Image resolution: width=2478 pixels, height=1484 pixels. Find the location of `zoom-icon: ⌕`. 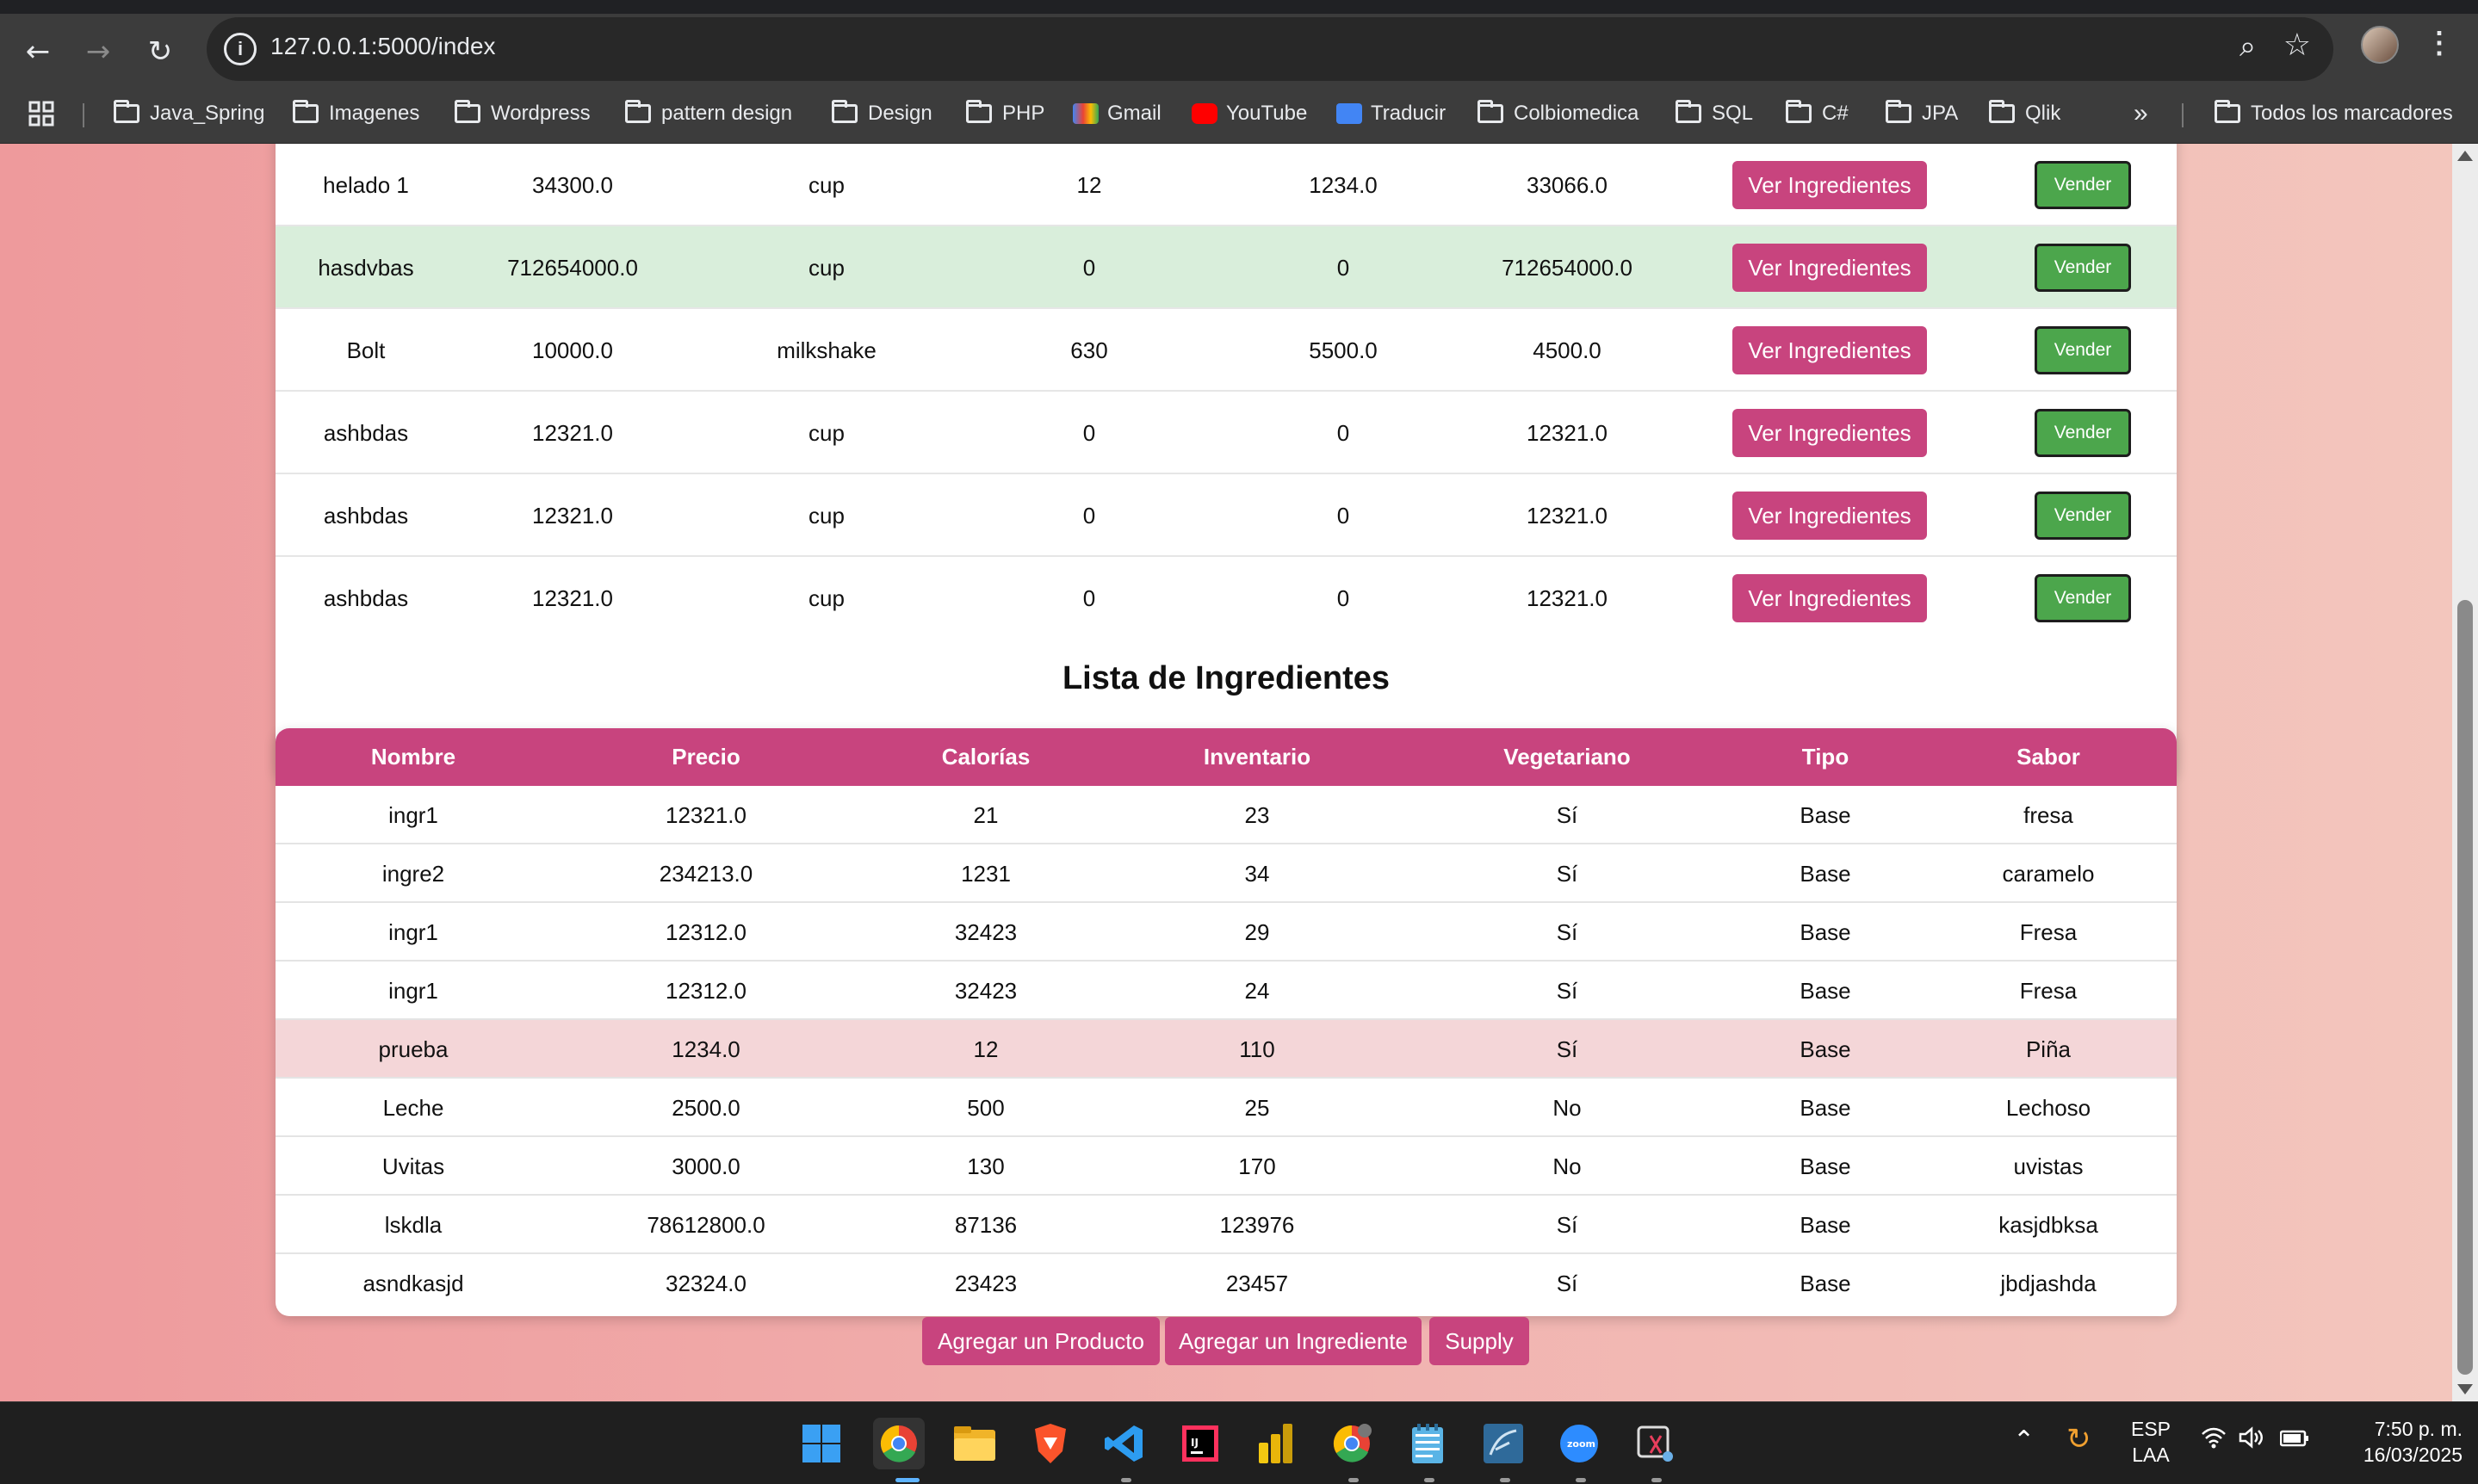

zoom-icon: ⌕ is located at coordinates (2247, 46).